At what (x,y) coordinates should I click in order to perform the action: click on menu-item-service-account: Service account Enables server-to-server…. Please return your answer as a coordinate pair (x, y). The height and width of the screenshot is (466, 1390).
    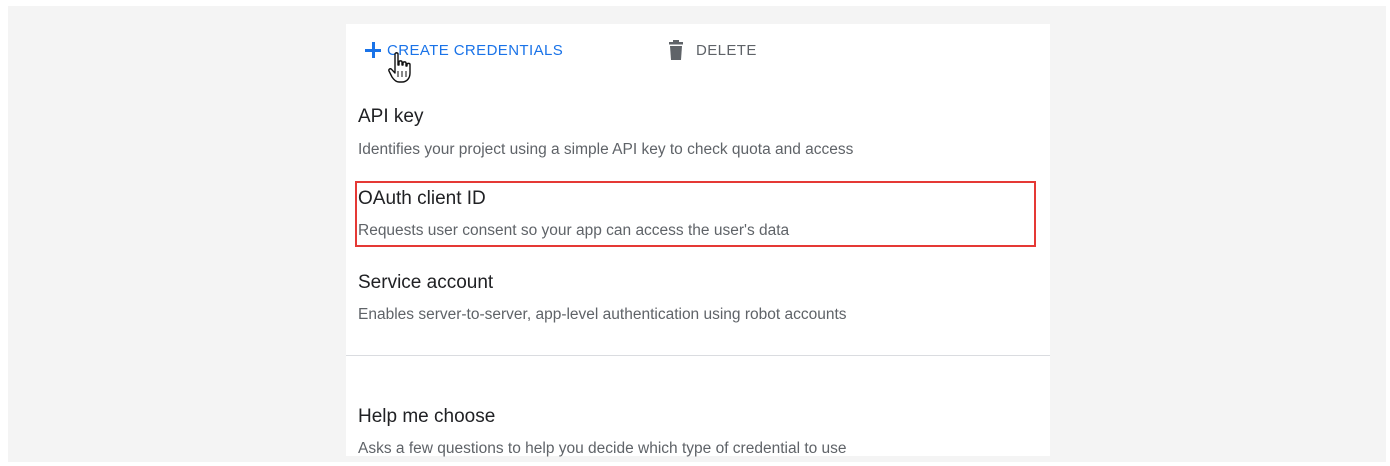
    Looking at the image, I should click on (698, 281).